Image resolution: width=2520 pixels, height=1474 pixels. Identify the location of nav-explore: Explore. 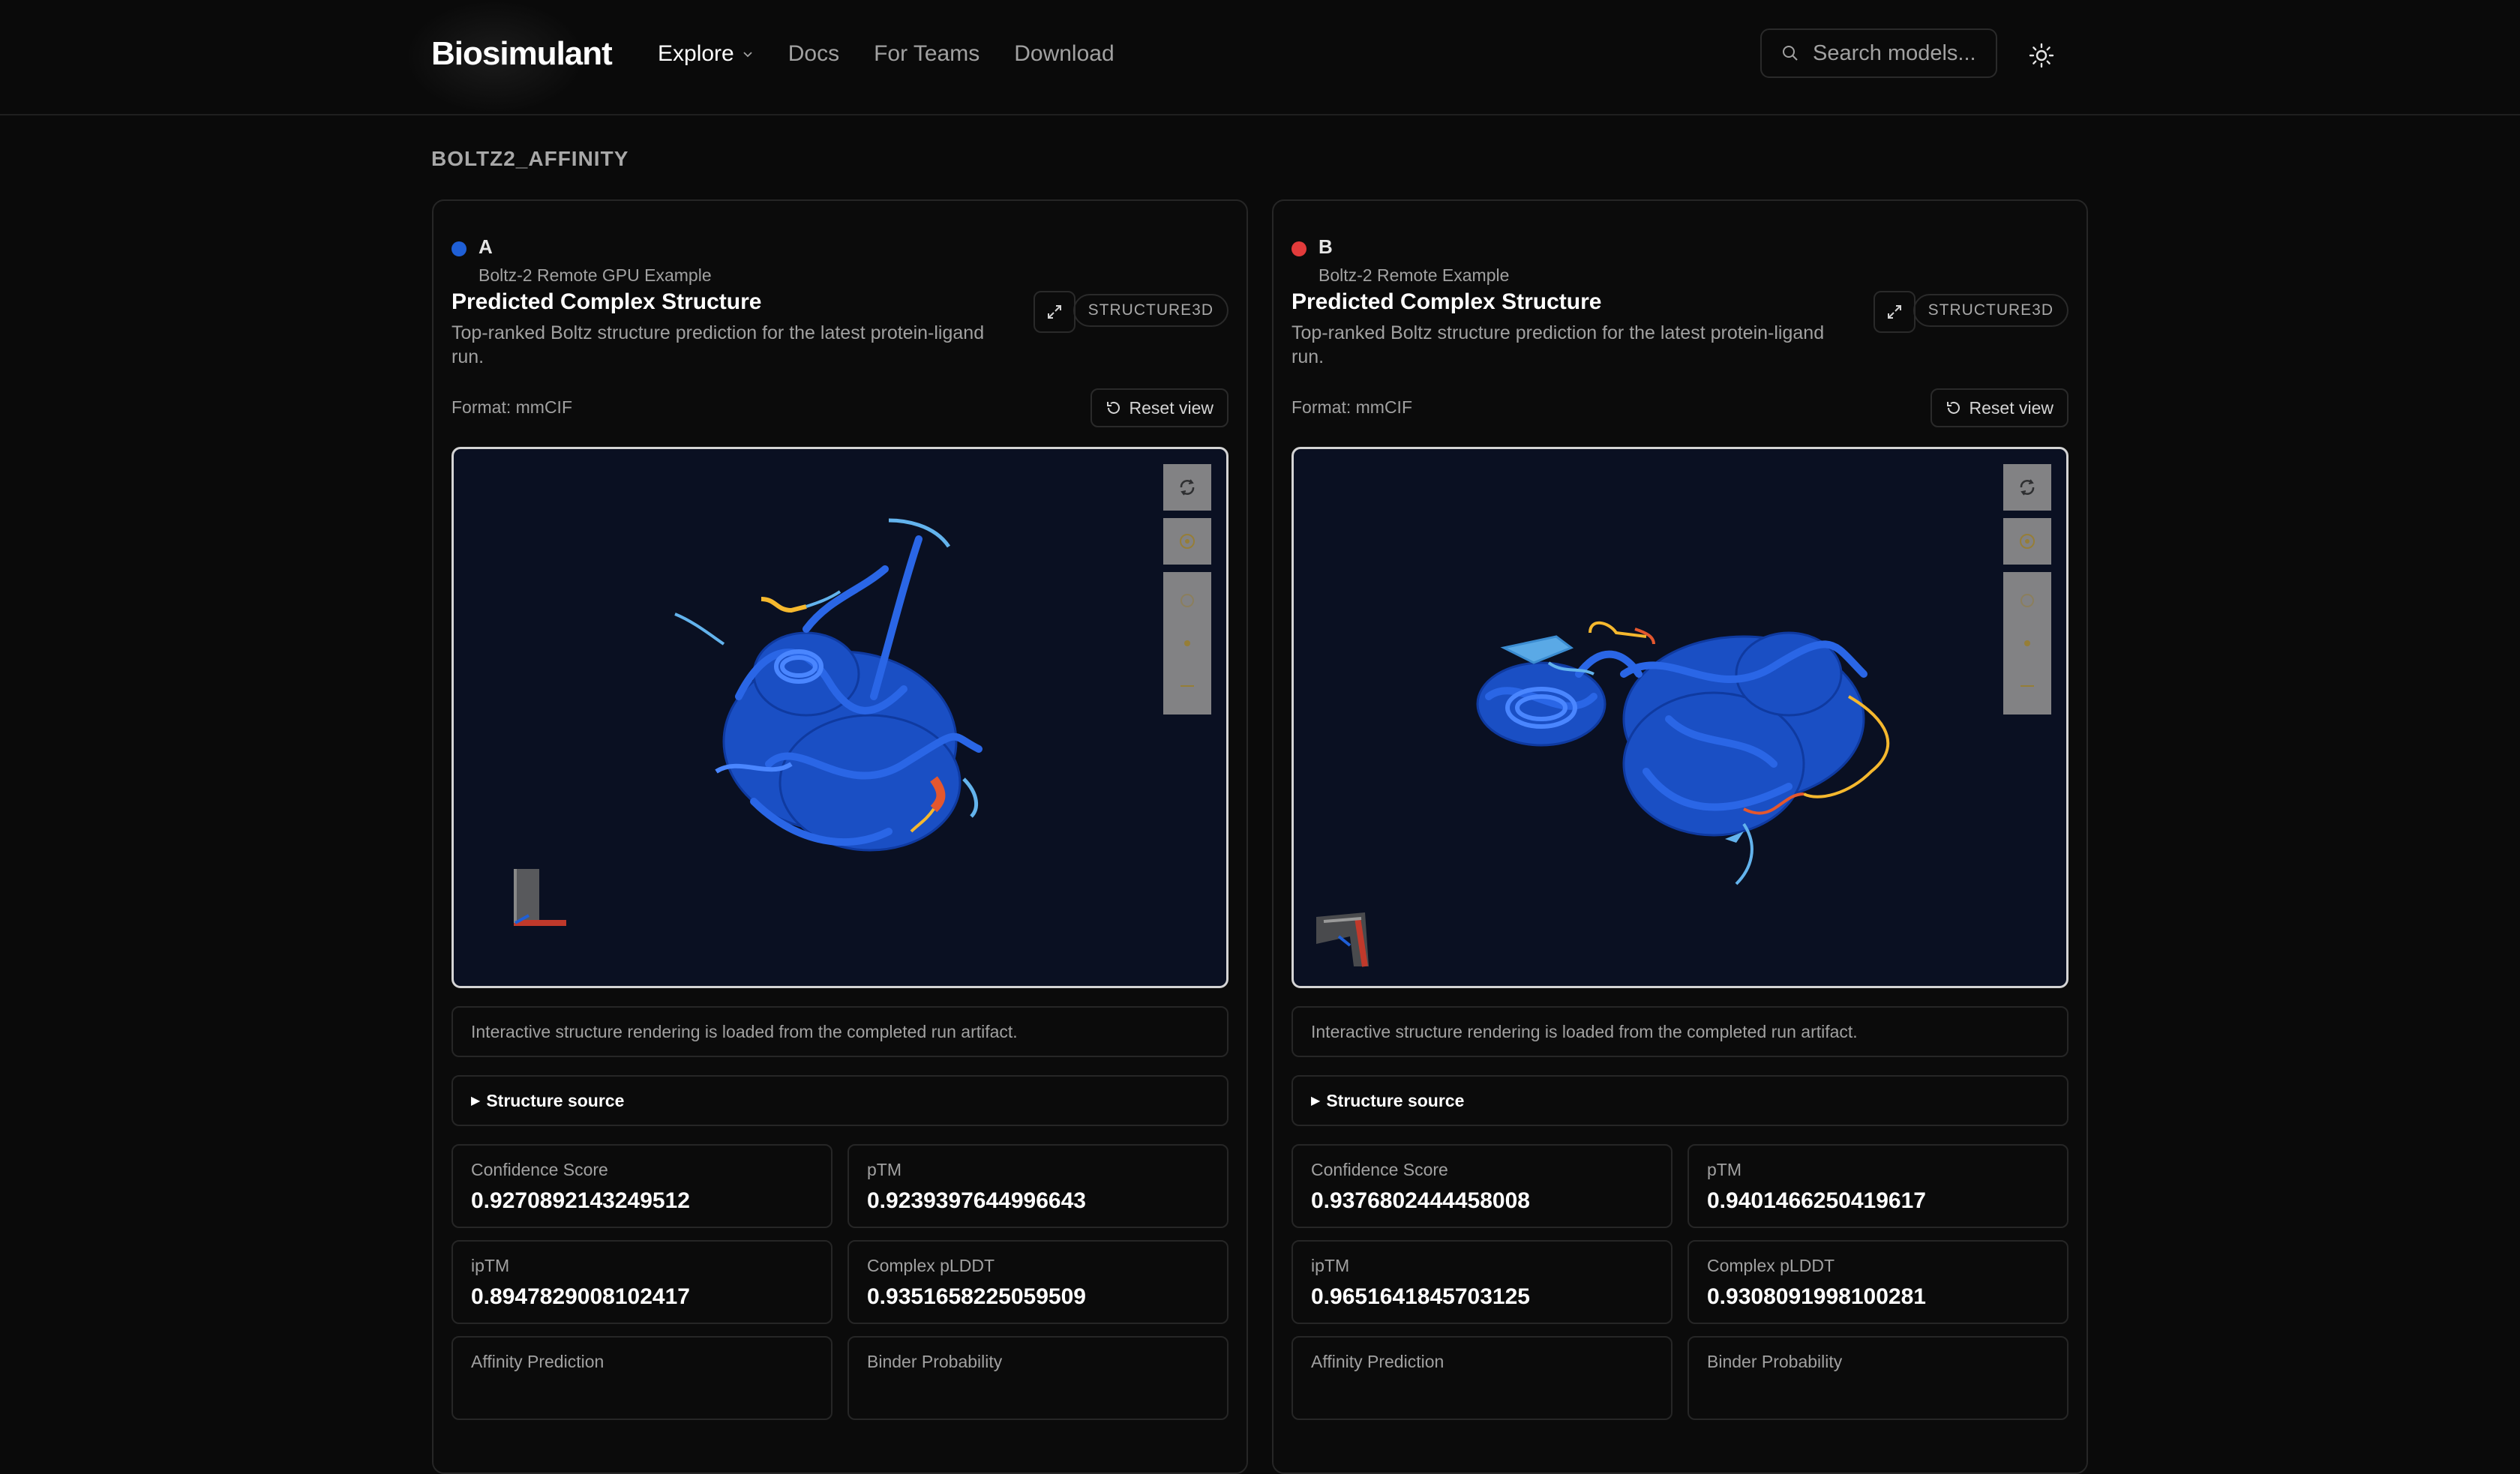
(706, 53).